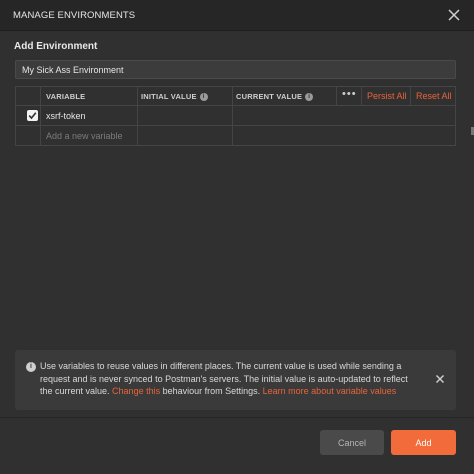 The image size is (474, 474). What do you see at coordinates (66, 116) in the screenshot?
I see `variable-name-cell: xsrf-token` at bounding box center [66, 116].